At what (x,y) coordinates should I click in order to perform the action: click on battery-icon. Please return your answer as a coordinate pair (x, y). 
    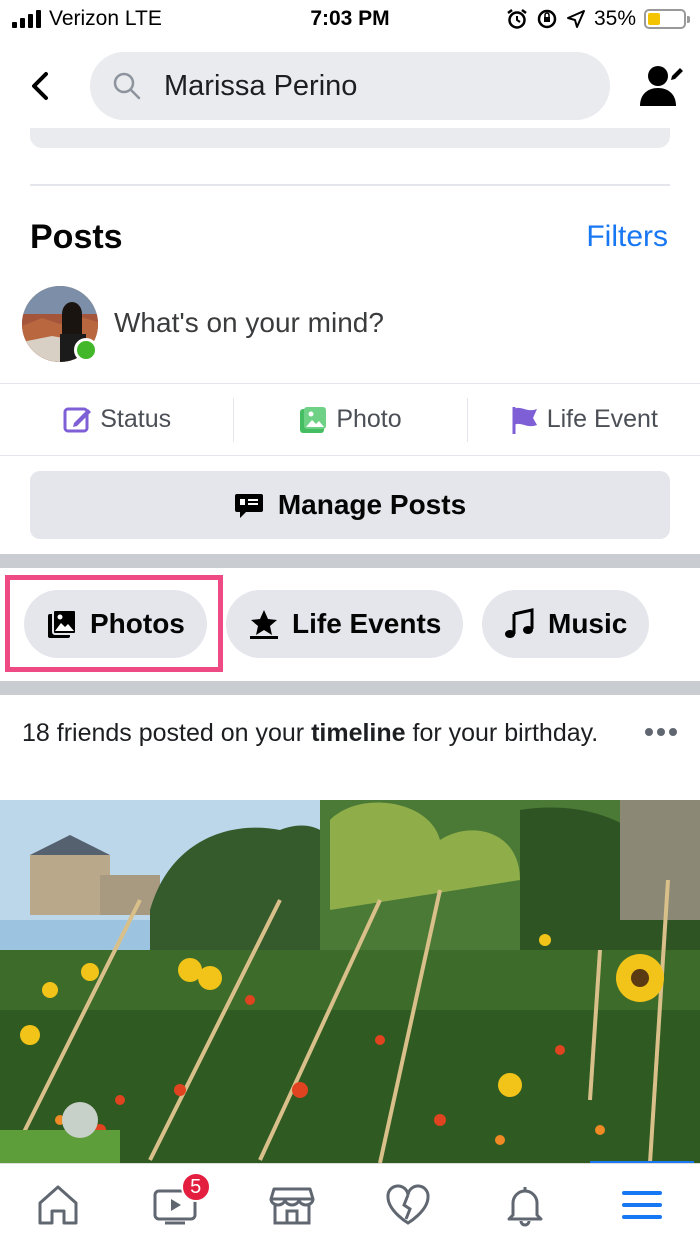
    Looking at the image, I should click on (667, 19).